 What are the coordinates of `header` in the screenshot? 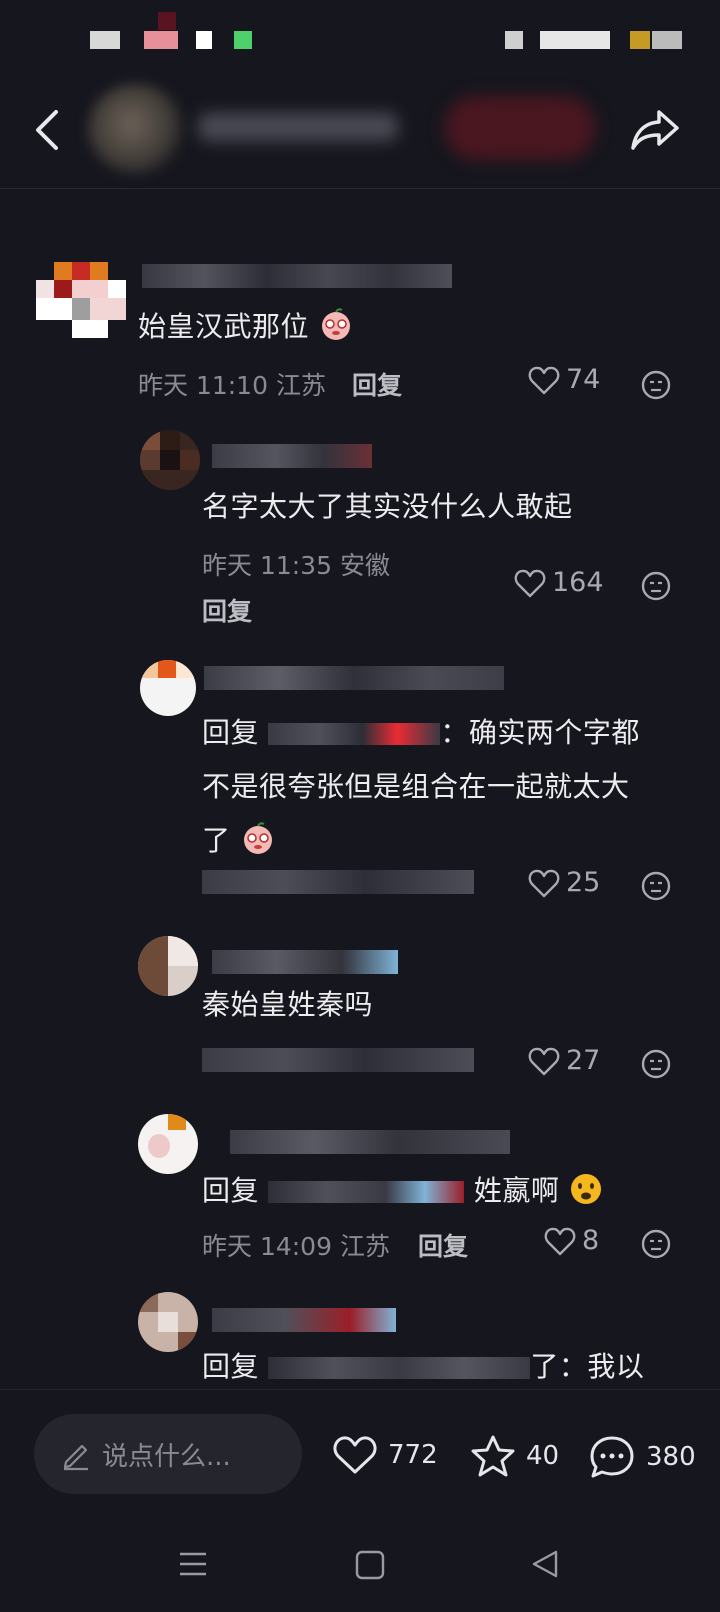 It's located at (360, 134).